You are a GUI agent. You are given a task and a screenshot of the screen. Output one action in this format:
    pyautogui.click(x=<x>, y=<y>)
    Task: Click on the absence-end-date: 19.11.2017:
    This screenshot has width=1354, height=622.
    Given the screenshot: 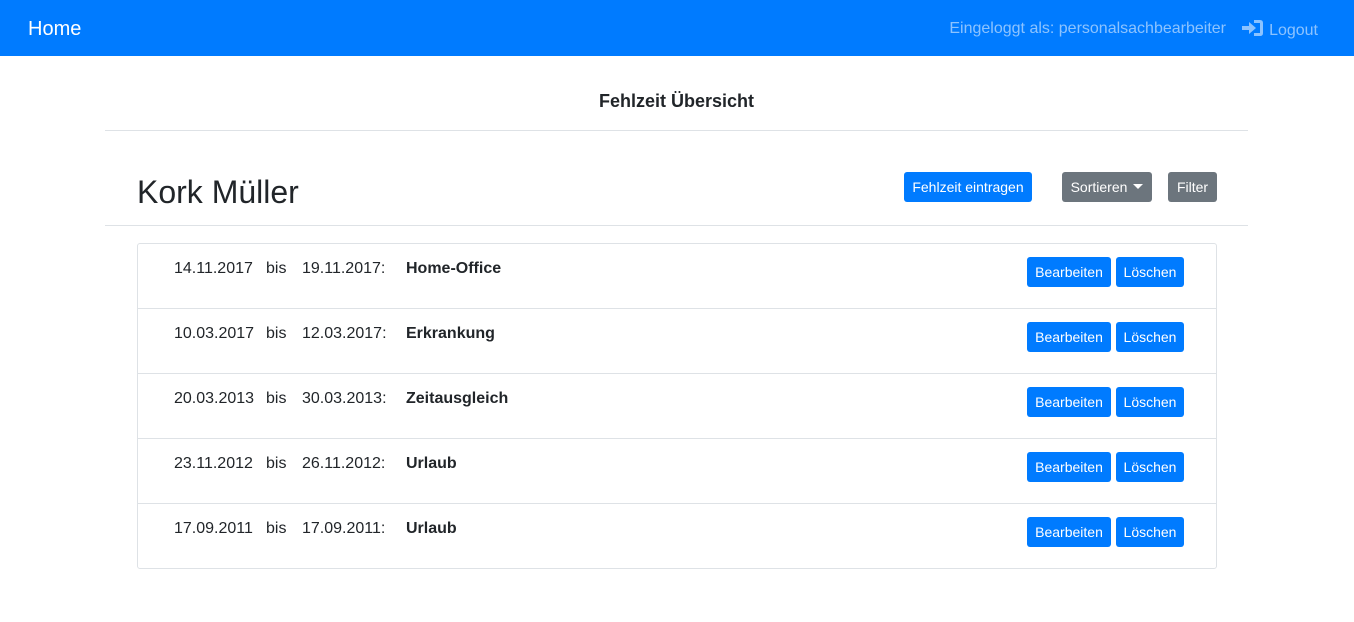 What is the action you would take?
    pyautogui.click(x=344, y=268)
    